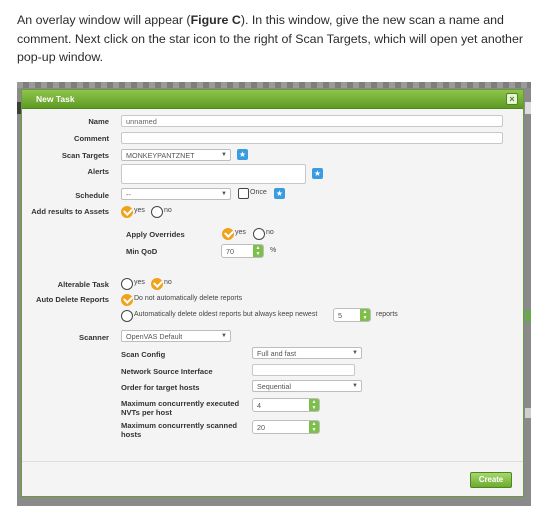 The image size is (551, 516). What do you see at coordinates (242, 251) in the screenshot?
I see `min-qod-stepper: 70 ▲ ▼` at bounding box center [242, 251].